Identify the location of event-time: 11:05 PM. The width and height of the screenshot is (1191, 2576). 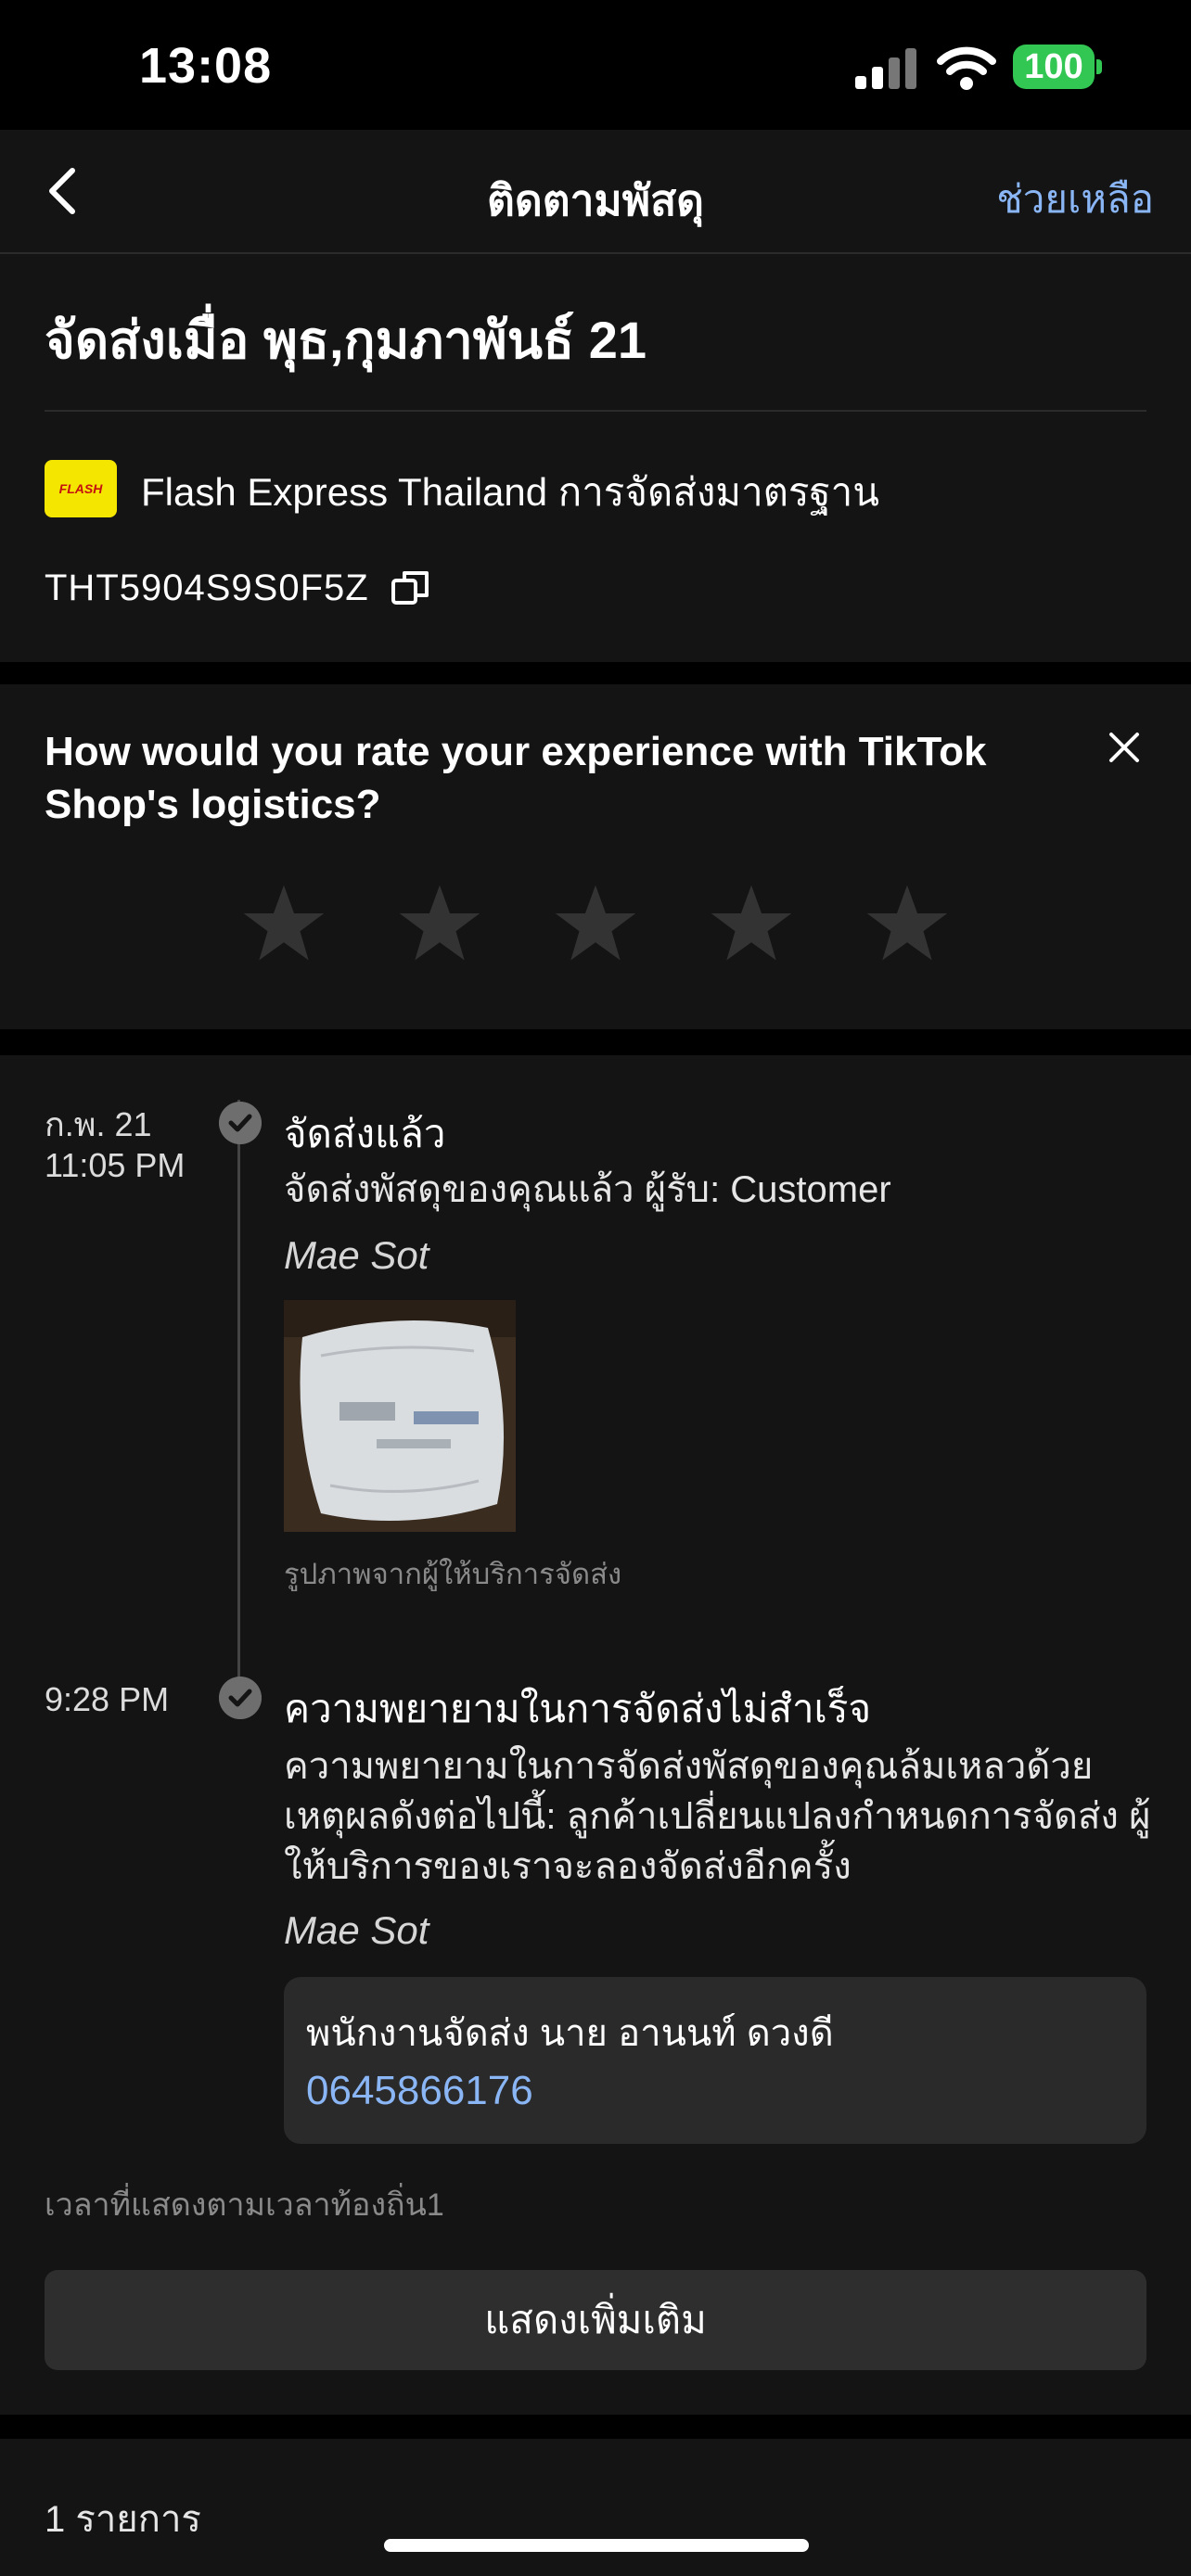
(115, 1165).